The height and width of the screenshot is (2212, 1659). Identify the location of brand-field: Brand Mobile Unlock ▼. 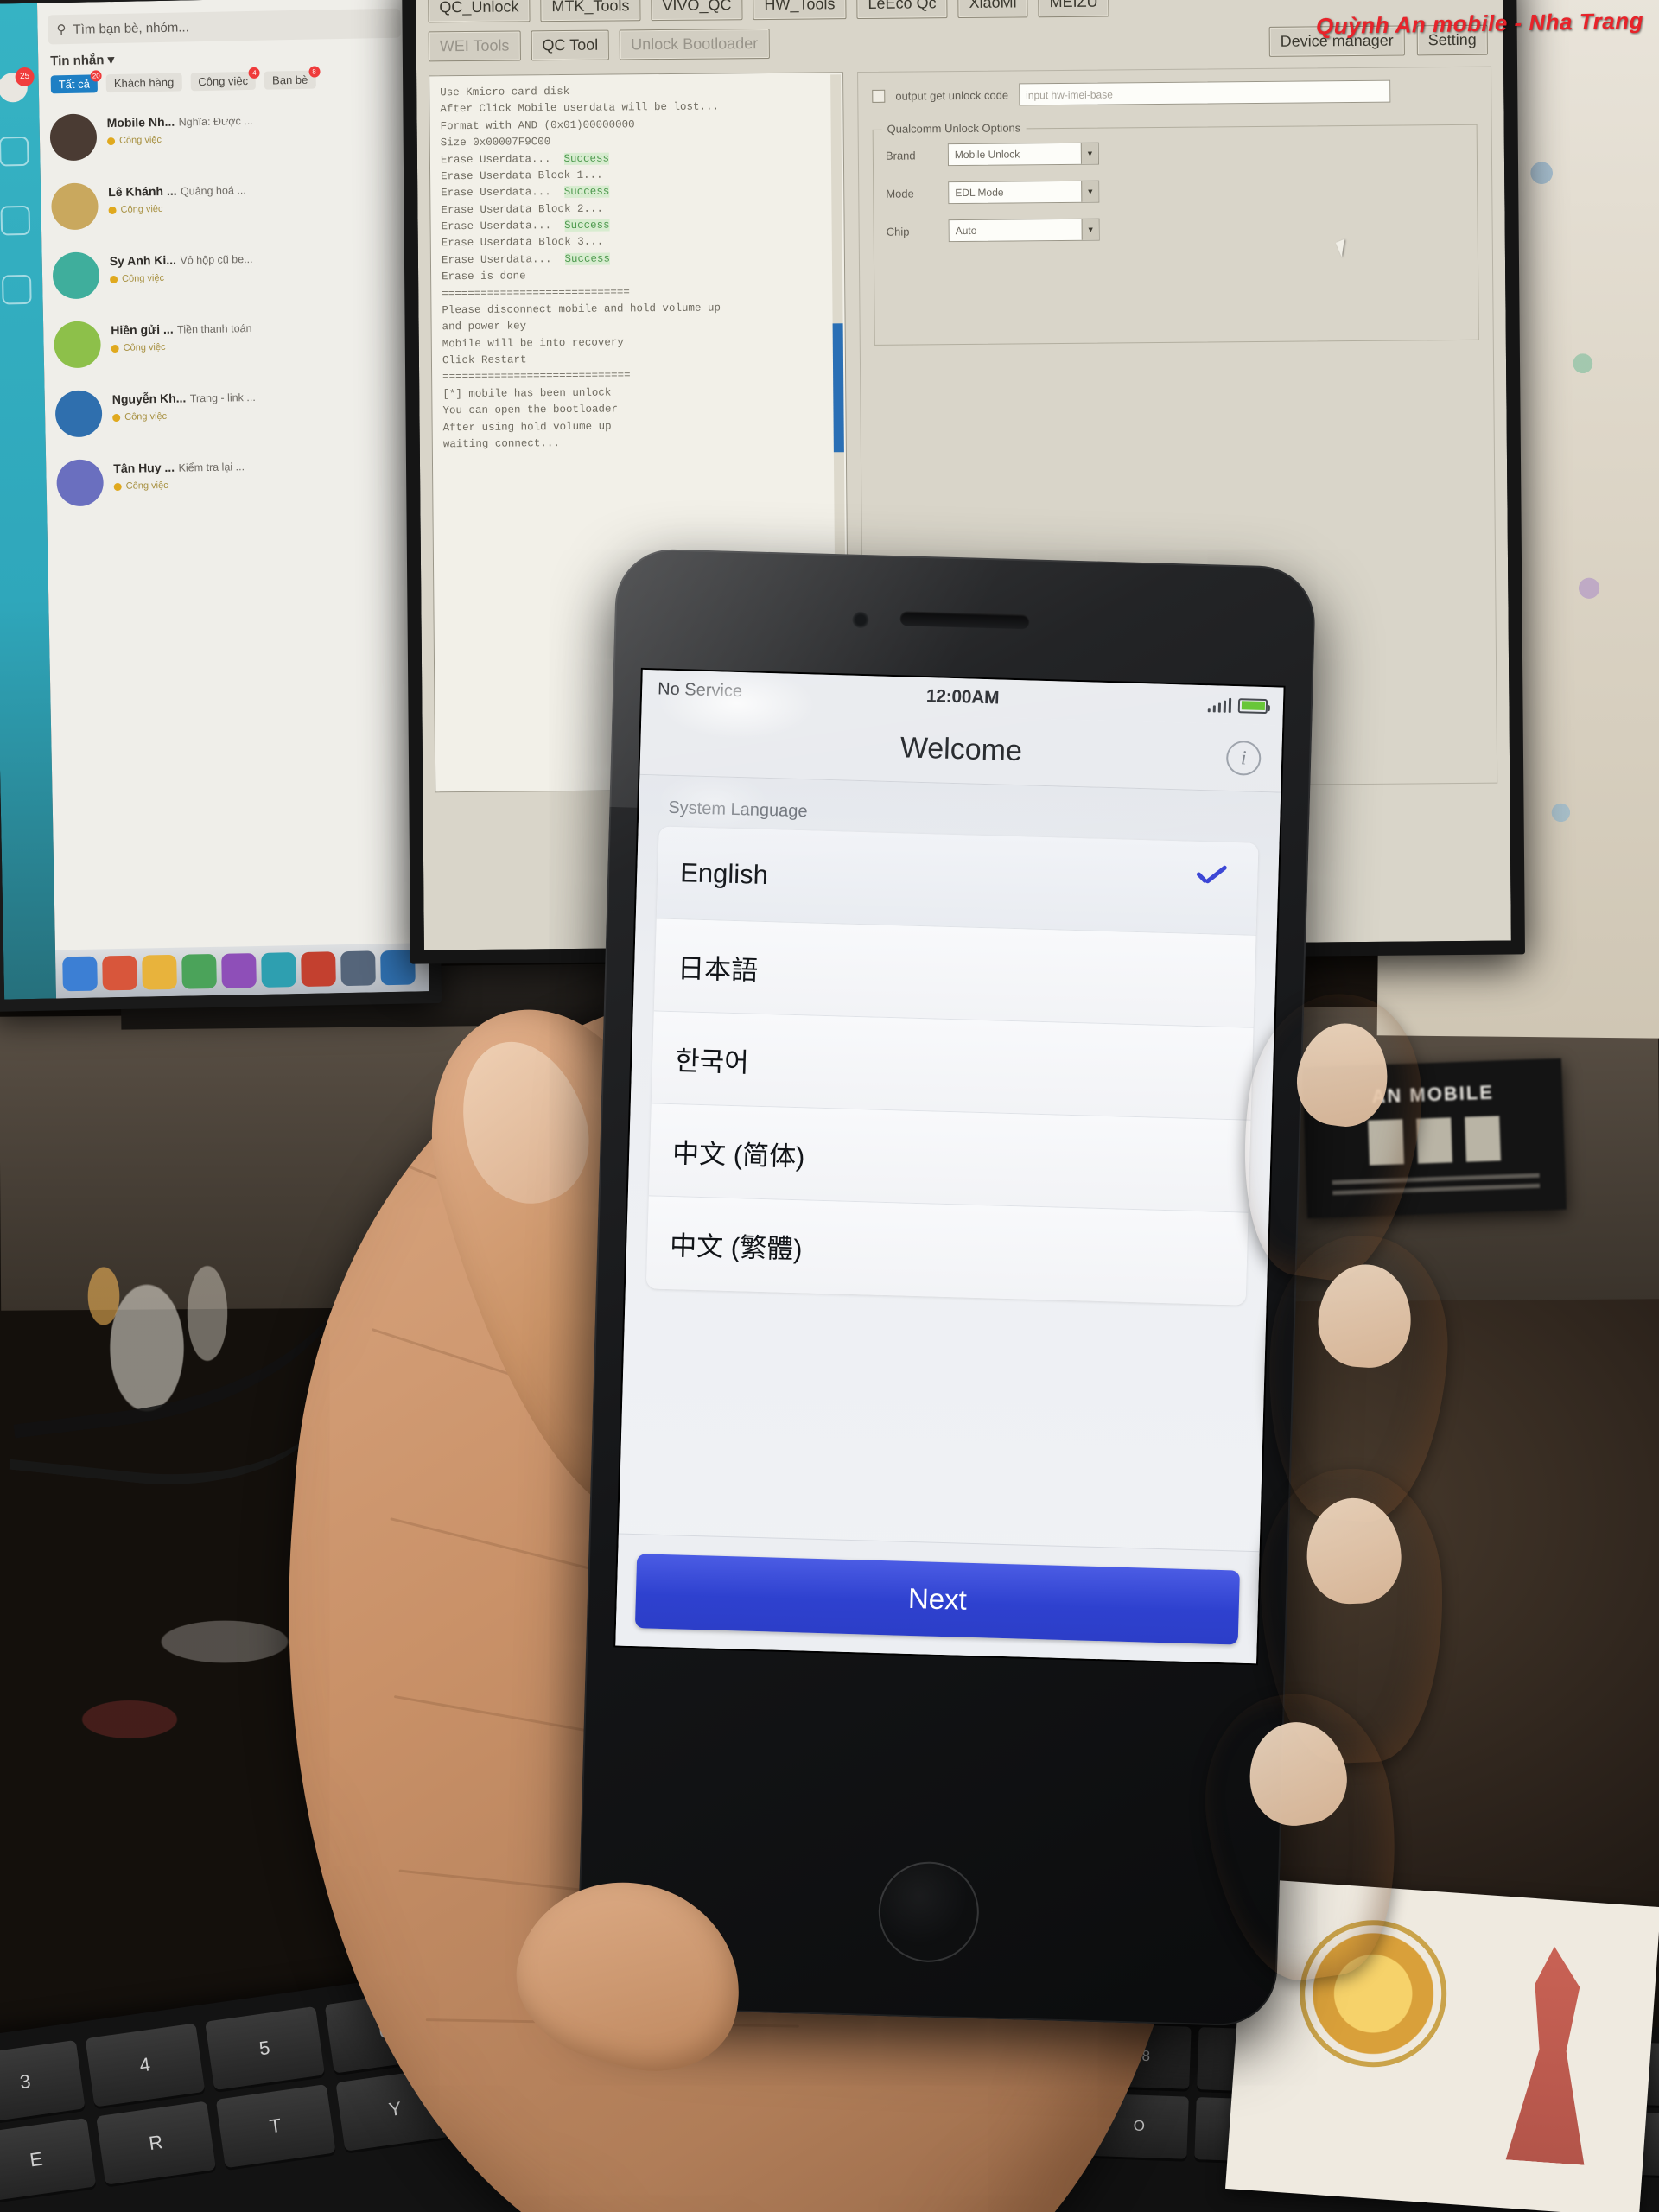
(1175, 153).